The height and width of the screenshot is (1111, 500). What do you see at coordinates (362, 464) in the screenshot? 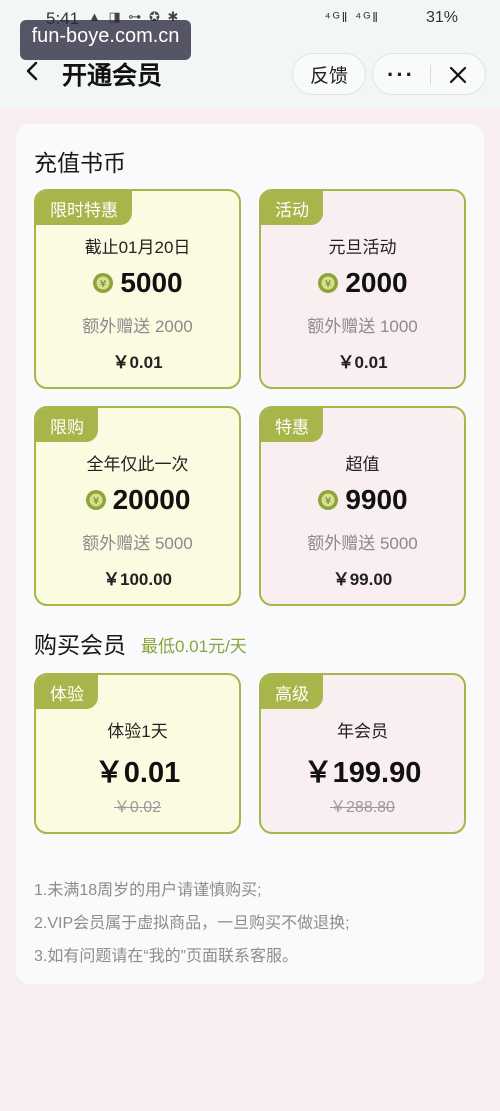
I see `card-label: 超值` at bounding box center [362, 464].